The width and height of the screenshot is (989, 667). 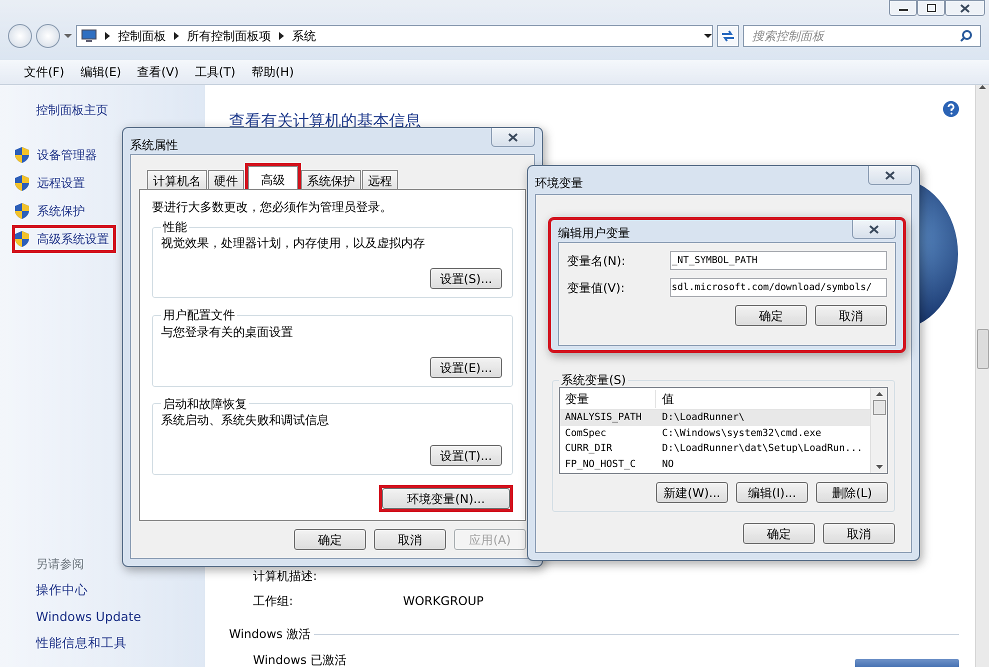 What do you see at coordinates (304, 36) in the screenshot?
I see `breadcrumb: 系统` at bounding box center [304, 36].